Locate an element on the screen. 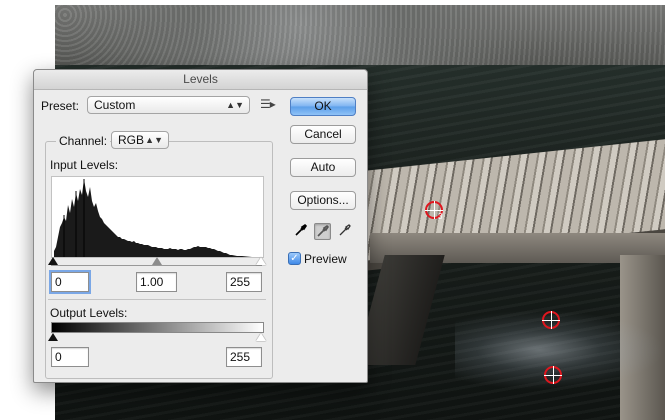 The width and height of the screenshot is (665, 420). channel-select: RGB ▲▼ is located at coordinates (140, 140).